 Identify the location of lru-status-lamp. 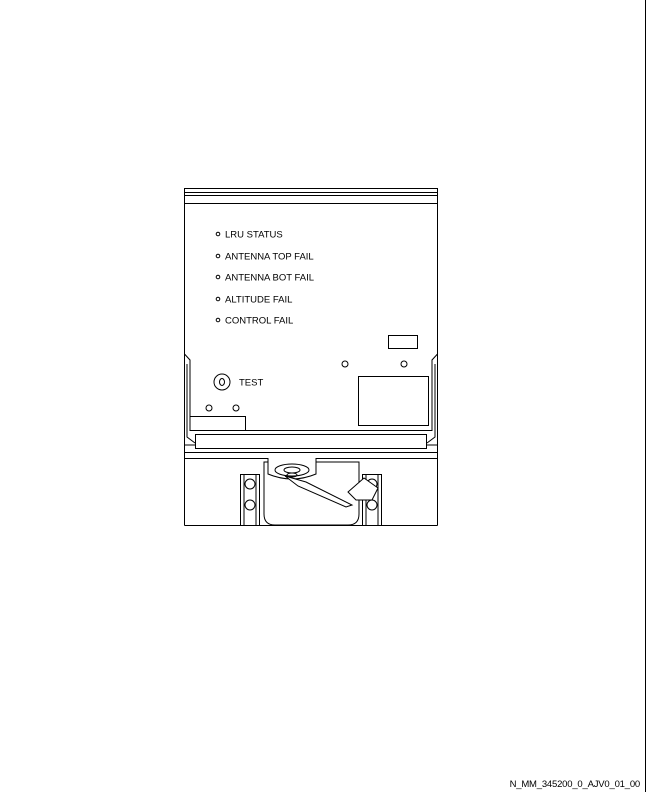
(218, 234).